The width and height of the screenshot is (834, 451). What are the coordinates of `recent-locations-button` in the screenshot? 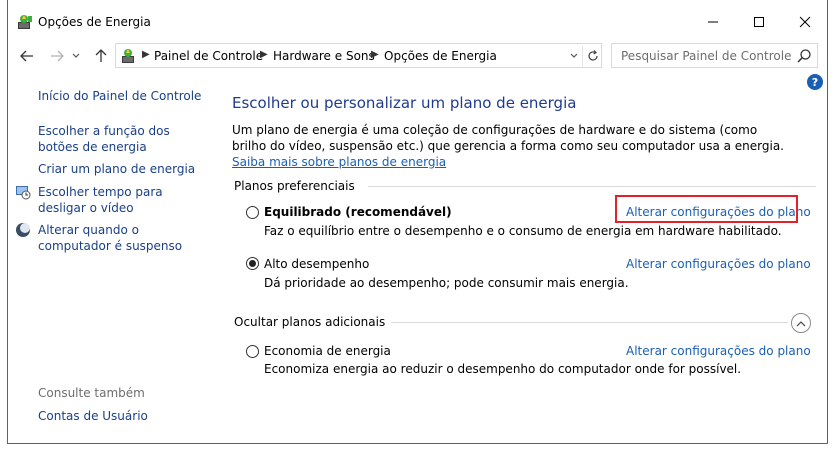 It's located at (76, 56).